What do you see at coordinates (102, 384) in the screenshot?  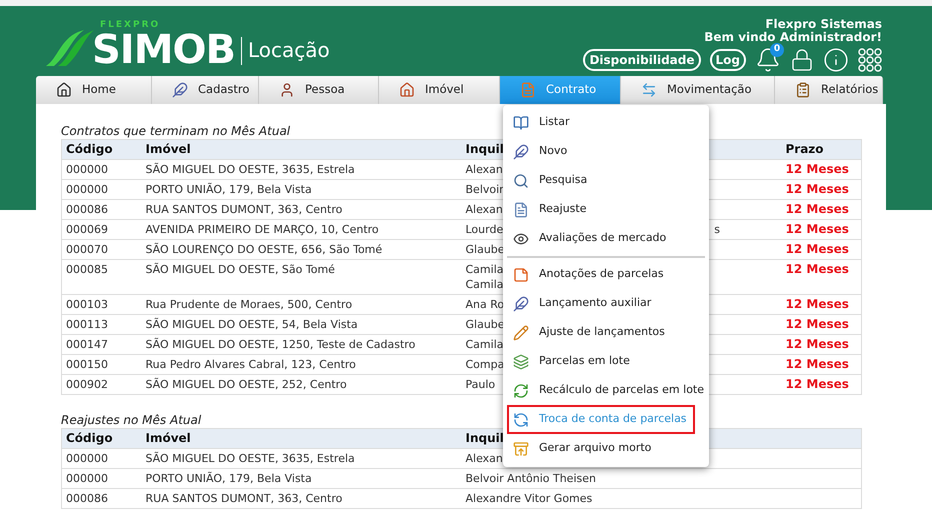 I see `table-cell: 000902` at bounding box center [102, 384].